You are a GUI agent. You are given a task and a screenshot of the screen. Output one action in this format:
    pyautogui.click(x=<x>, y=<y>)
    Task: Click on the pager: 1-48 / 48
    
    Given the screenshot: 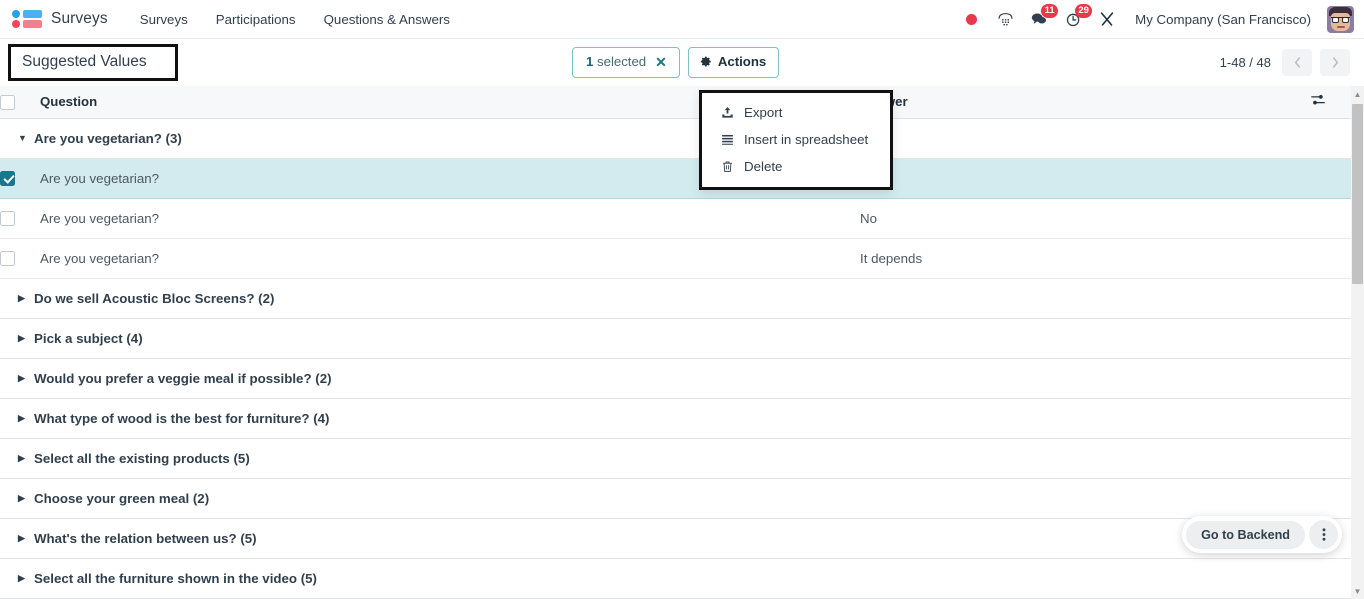 What is the action you would take?
    pyautogui.click(x=1285, y=62)
    